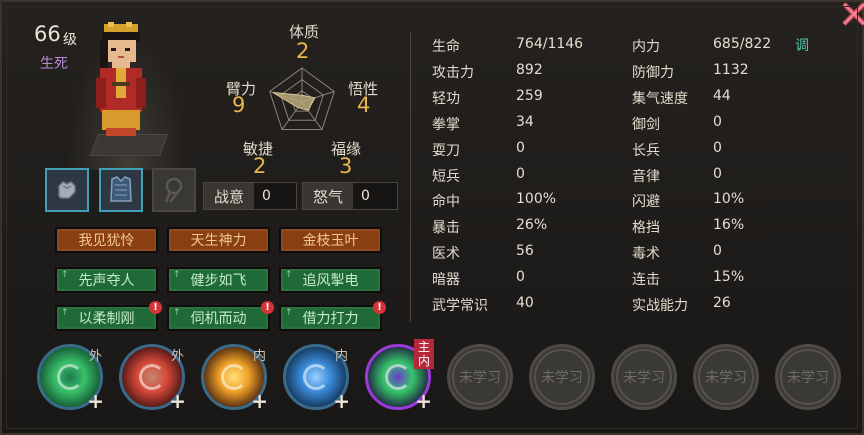 This screenshot has height=435, width=864. What do you see at coordinates (453, 72) in the screenshot?
I see `stat-label: 攻击力` at bounding box center [453, 72].